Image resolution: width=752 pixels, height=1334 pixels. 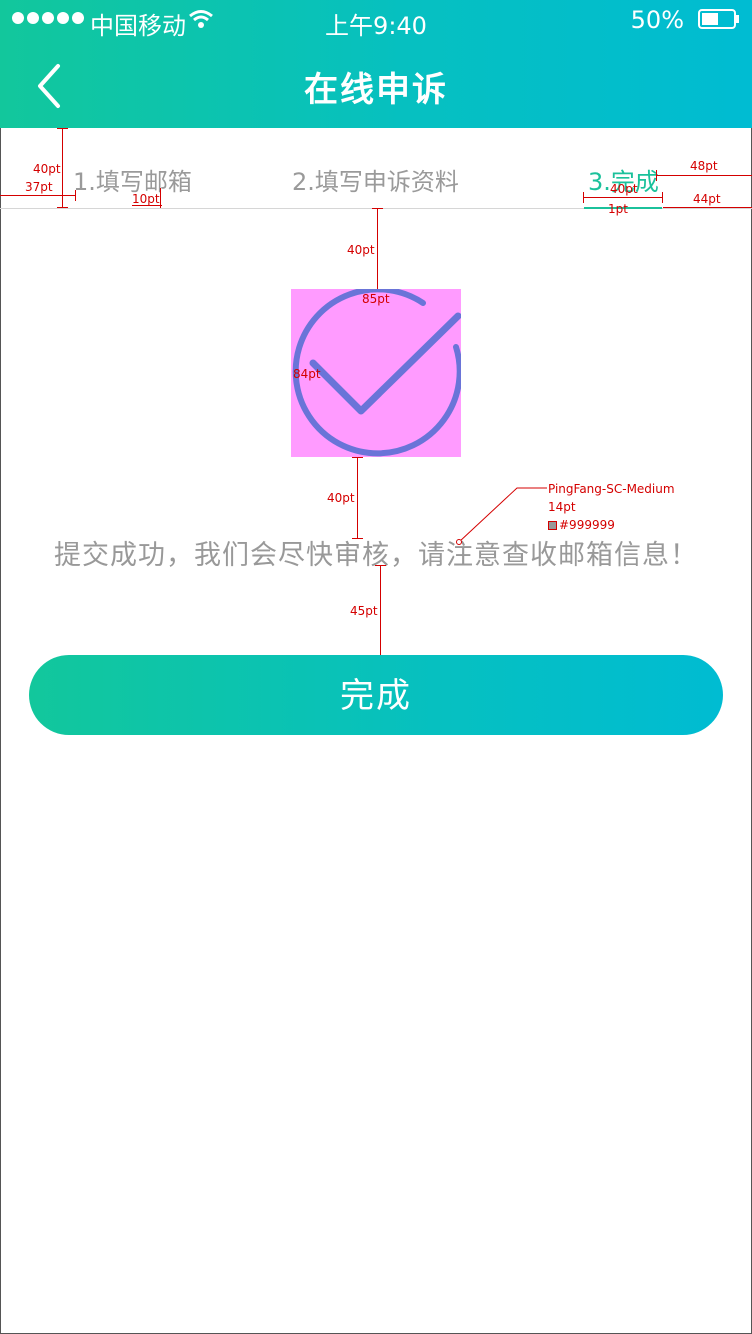 I want to click on annotation-text-top: 40pt, so click(x=341, y=498).